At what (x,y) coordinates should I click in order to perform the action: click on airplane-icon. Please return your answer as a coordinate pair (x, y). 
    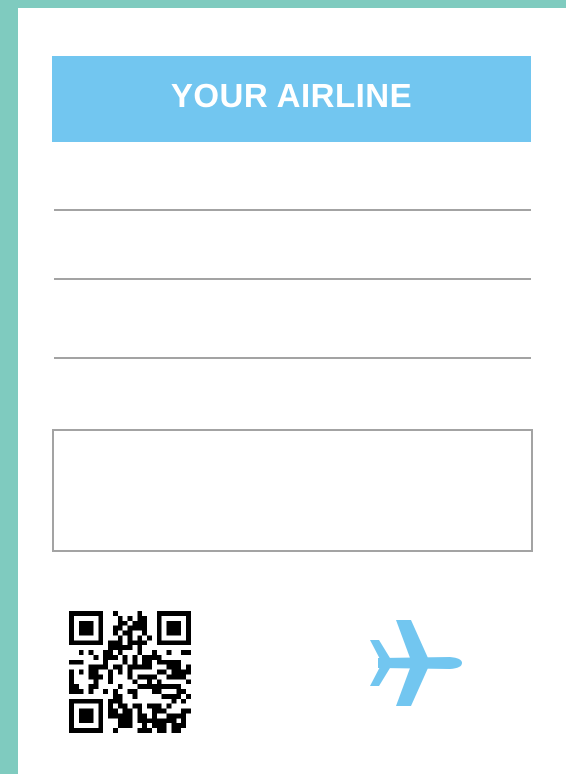
    Looking at the image, I should click on (416, 663).